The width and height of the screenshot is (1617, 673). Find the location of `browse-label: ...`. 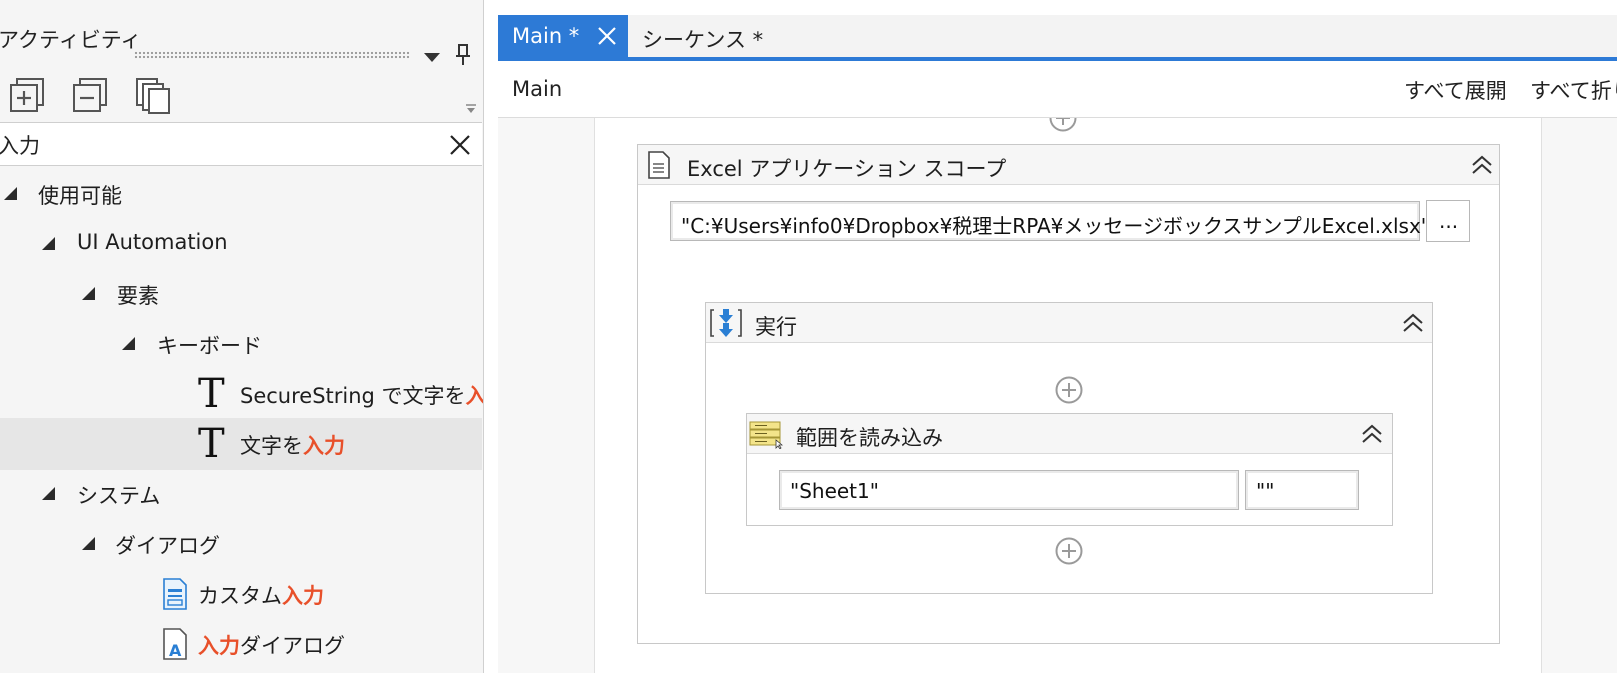

browse-label: ... is located at coordinates (1449, 221).